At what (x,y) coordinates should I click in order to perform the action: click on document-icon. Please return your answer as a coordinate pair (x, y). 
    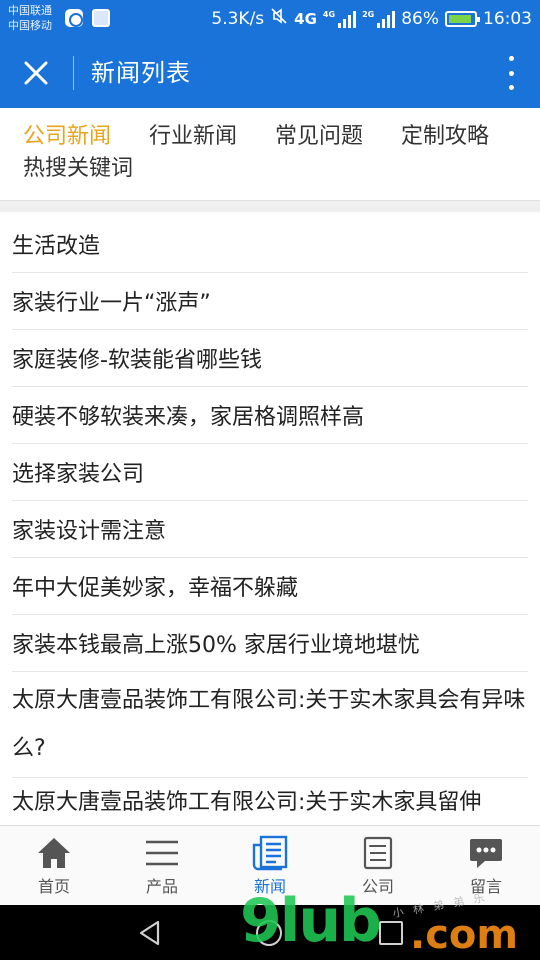
    Looking at the image, I should click on (378, 853).